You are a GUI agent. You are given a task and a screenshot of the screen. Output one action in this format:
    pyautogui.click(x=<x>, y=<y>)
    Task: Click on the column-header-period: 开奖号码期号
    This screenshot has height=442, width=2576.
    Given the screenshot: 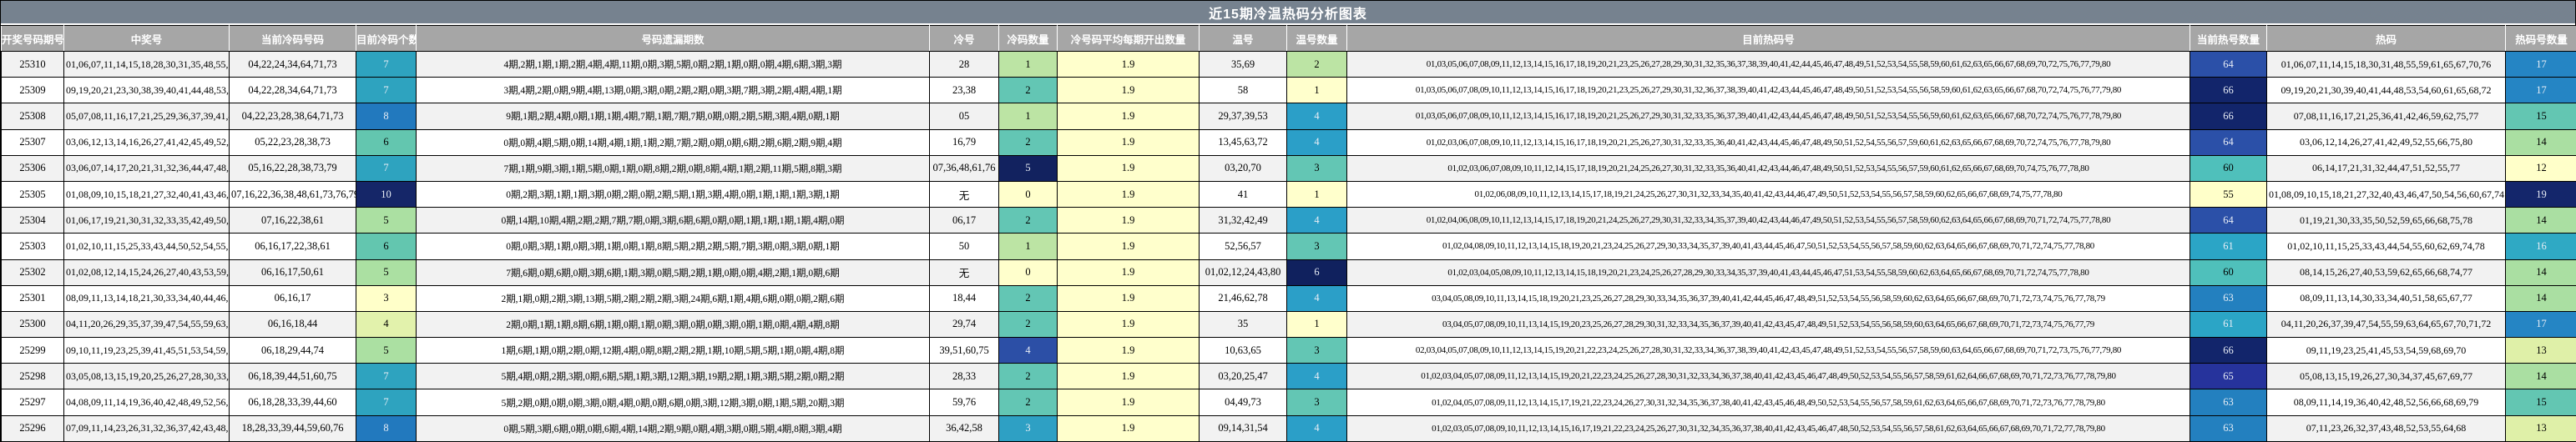 What is the action you would take?
    pyautogui.click(x=32, y=38)
    